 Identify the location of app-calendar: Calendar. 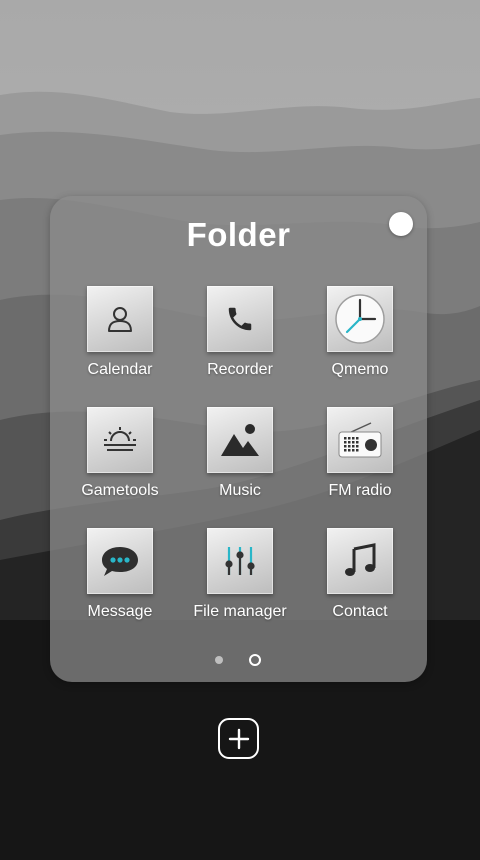
(120, 332).